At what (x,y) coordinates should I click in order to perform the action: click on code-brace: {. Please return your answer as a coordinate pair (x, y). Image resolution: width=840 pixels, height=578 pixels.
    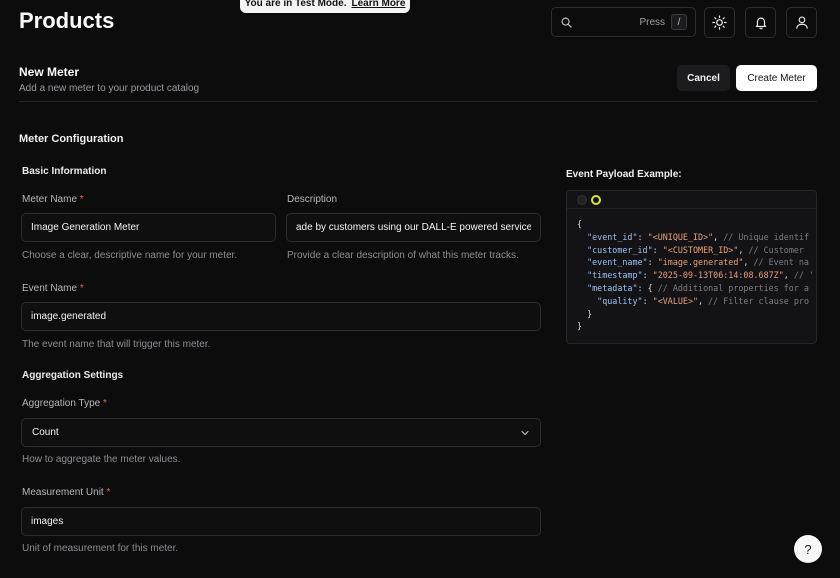
    Looking at the image, I should click on (580, 224).